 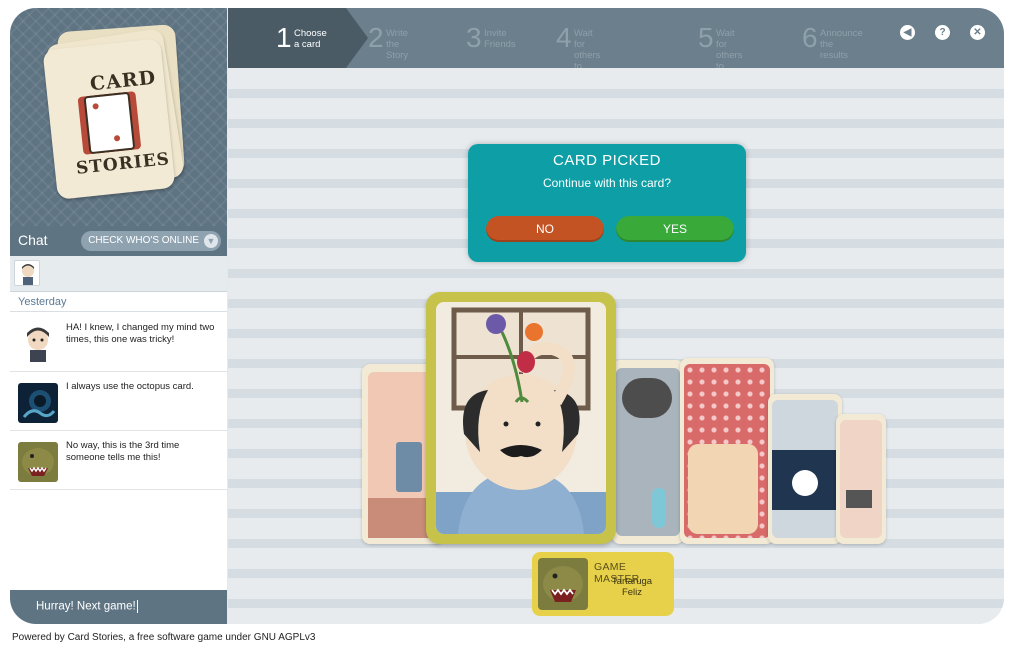 I want to click on chat-header: Chat CHECK WHO'S ONLINE ▼, so click(x=118, y=241).